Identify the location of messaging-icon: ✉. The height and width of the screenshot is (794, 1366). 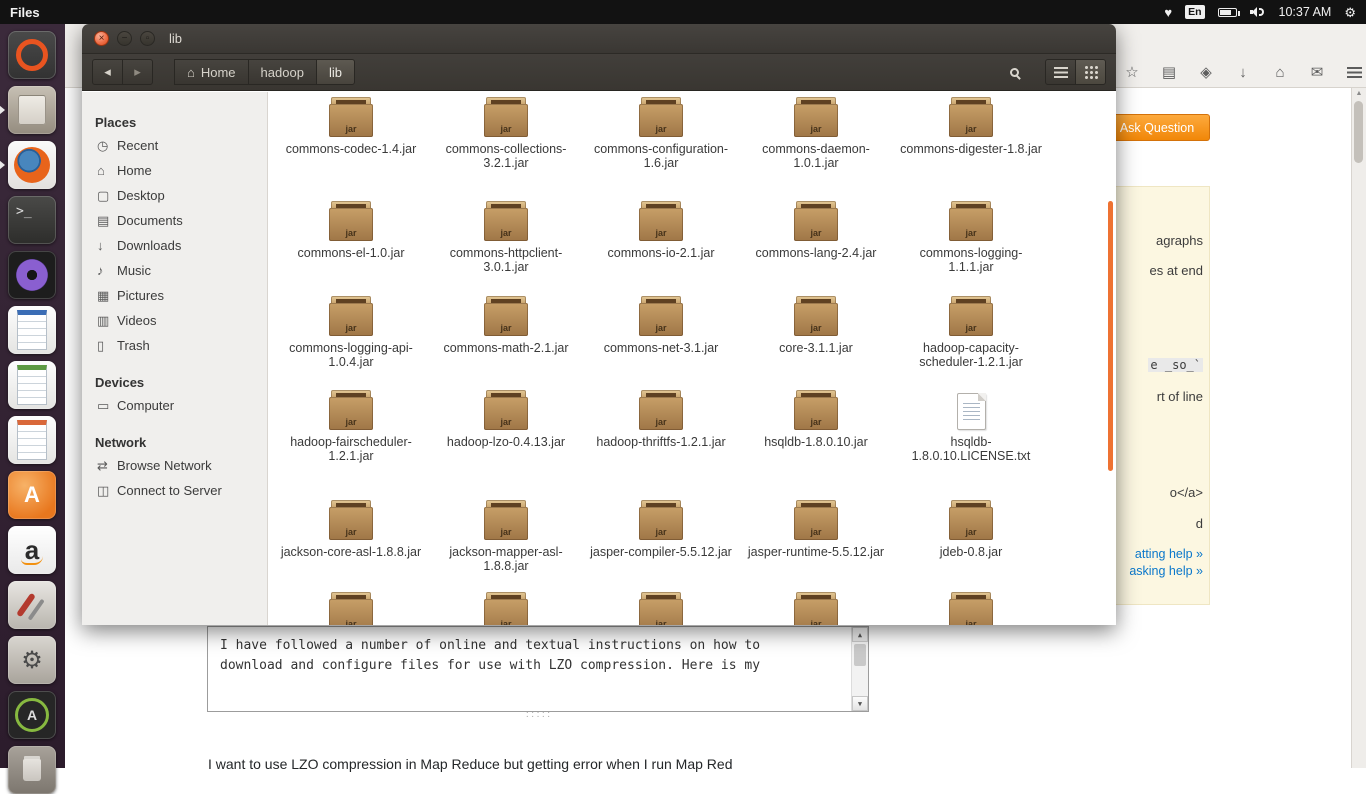
(1317, 72).